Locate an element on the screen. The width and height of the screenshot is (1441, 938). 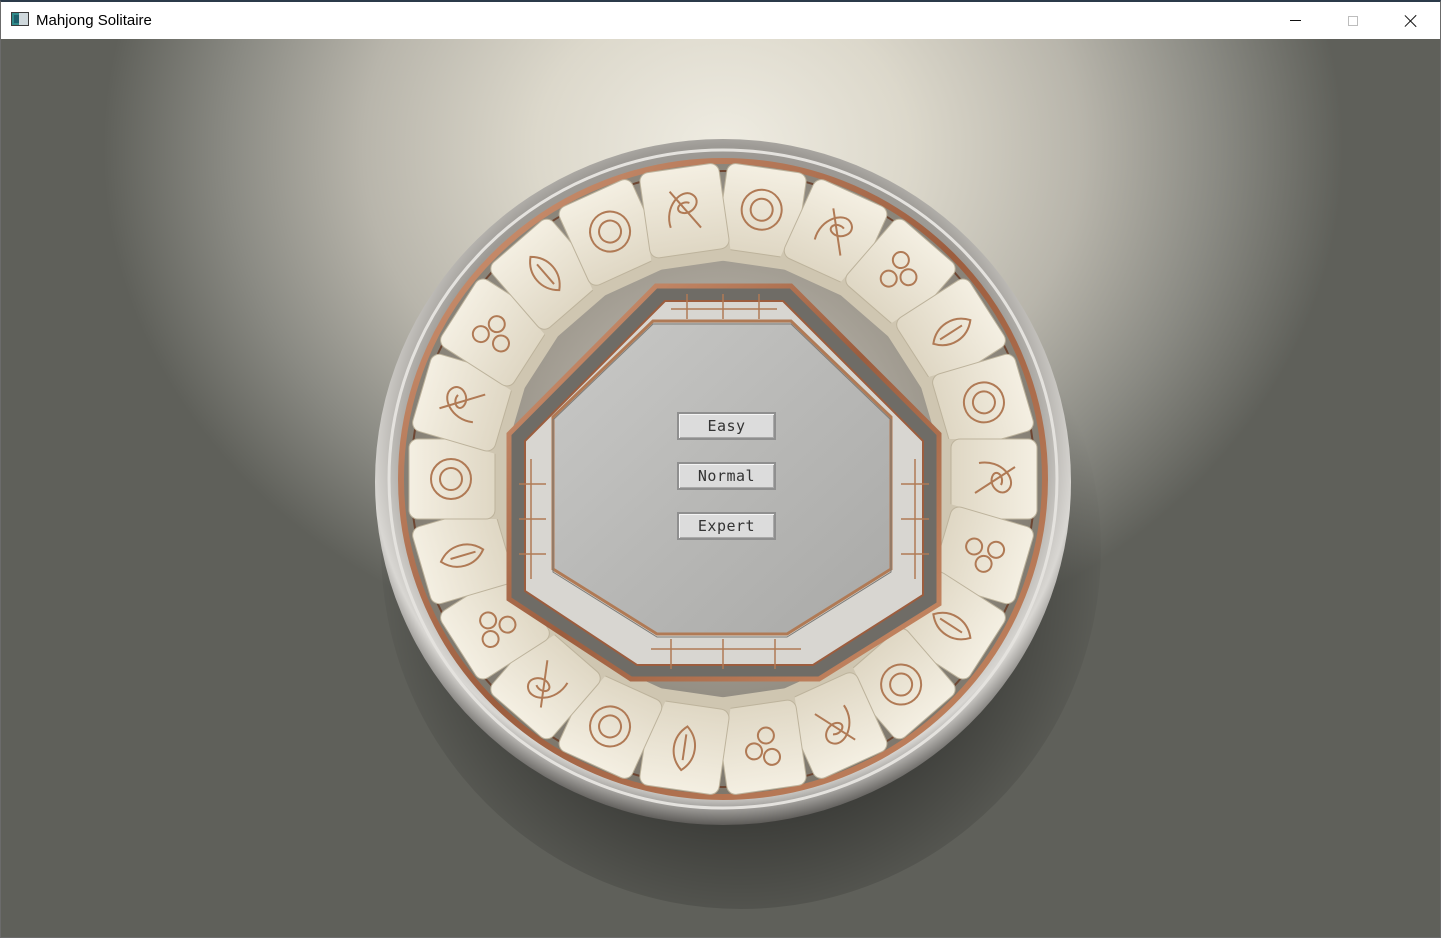
window-title: Mahjong Solitaire is located at coordinates (94, 20).